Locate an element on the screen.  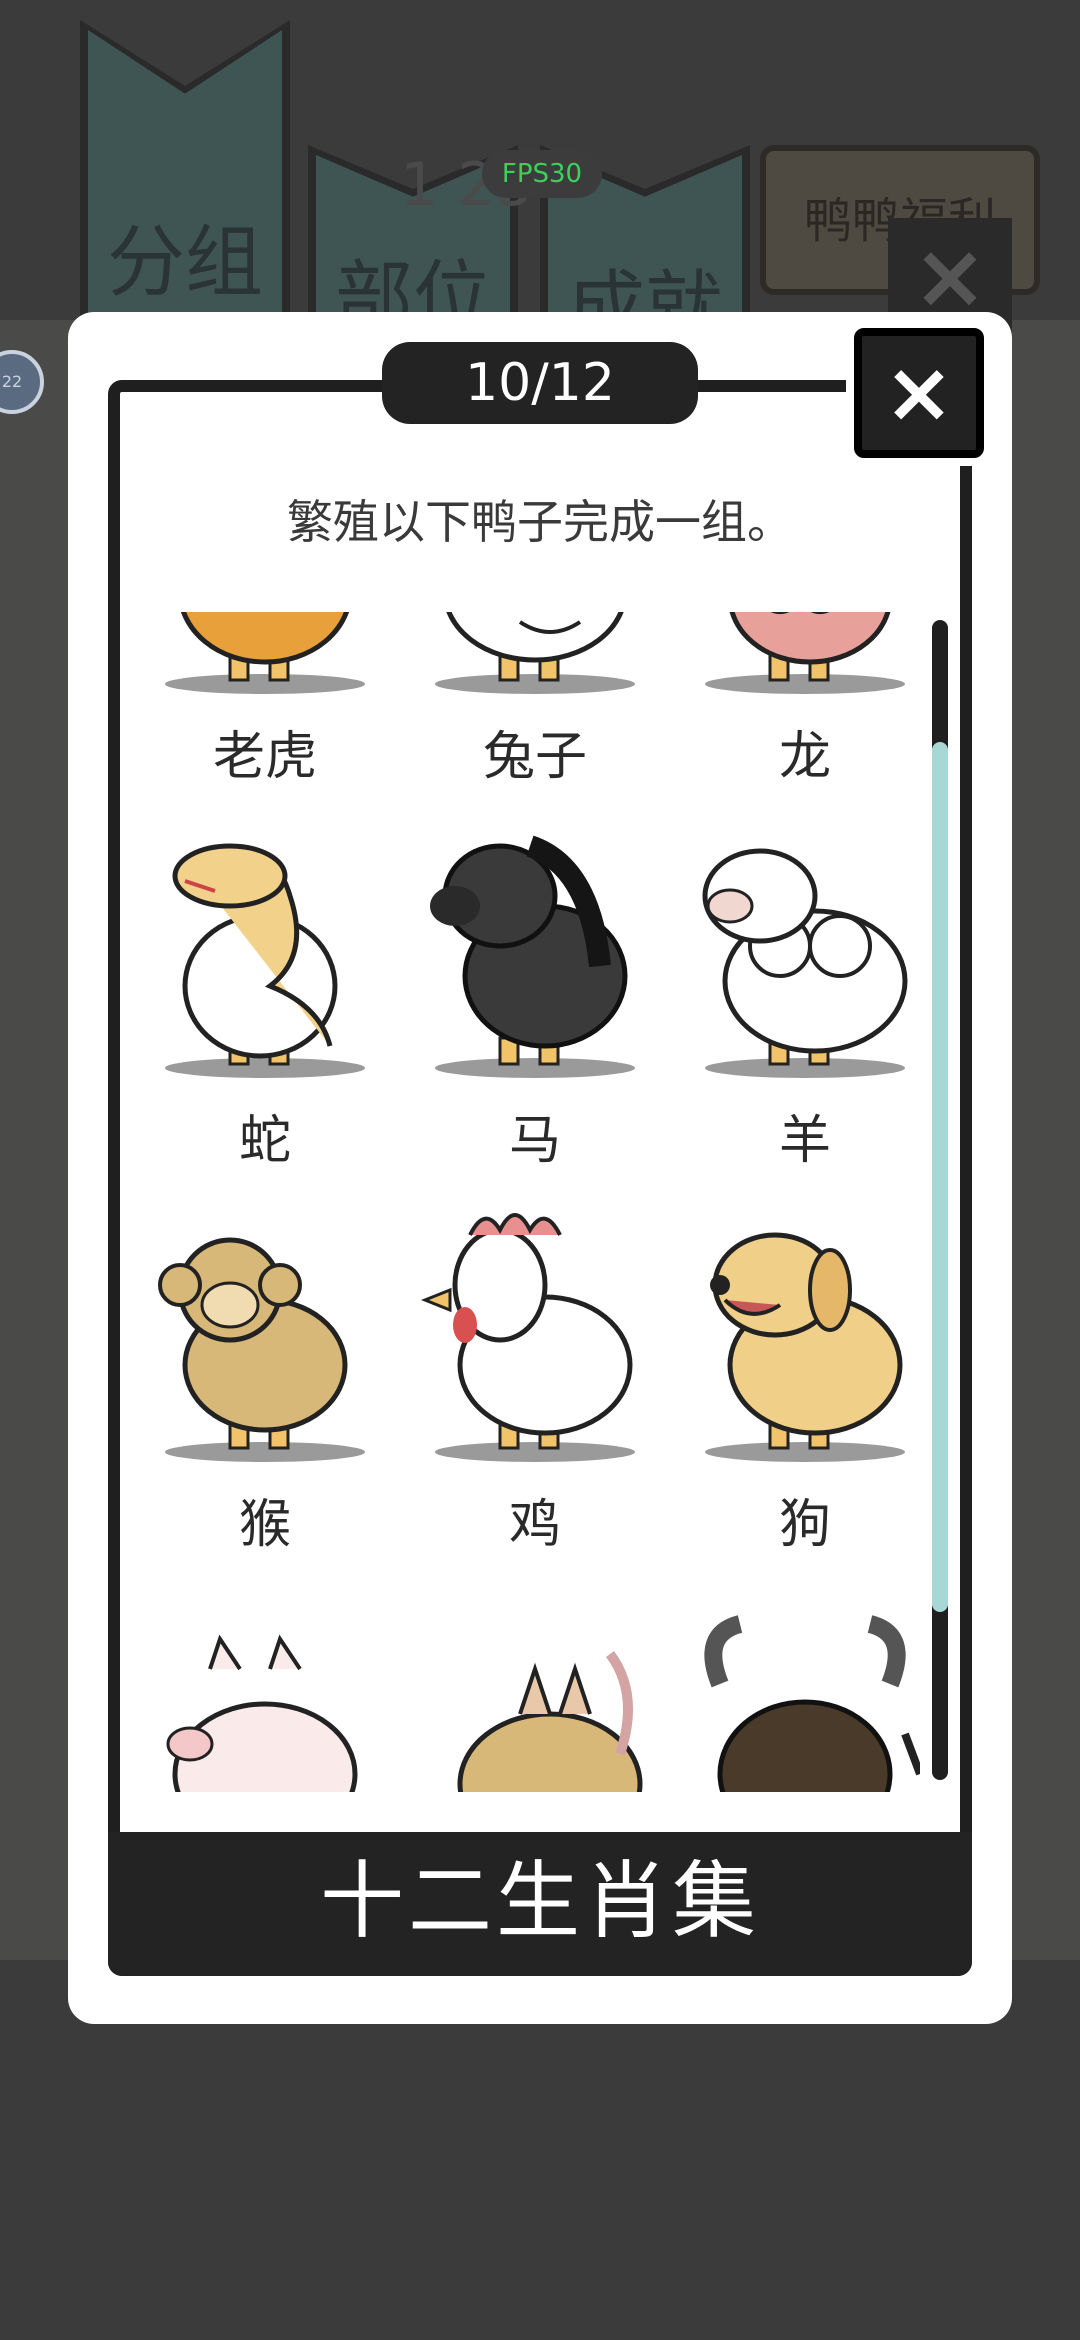
animal-label: 兔子 is located at coordinates (534, 757).